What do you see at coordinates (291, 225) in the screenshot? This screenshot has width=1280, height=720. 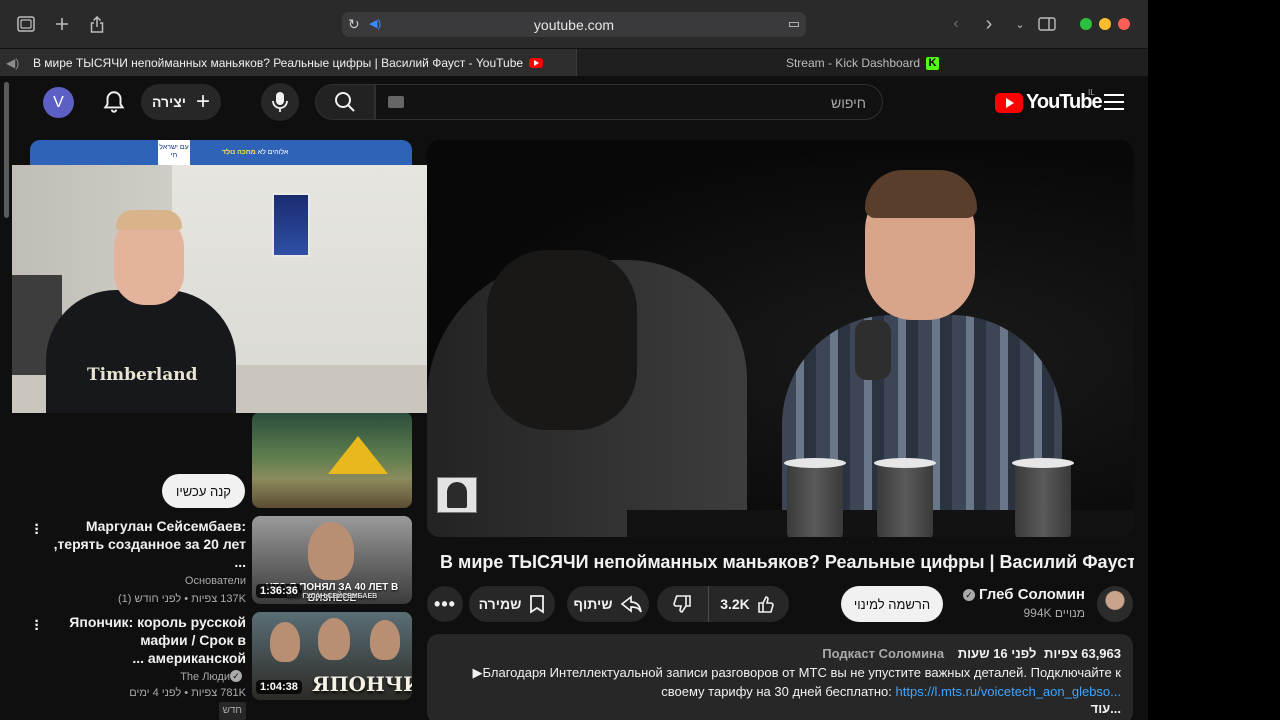 I see `webcam-poster` at bounding box center [291, 225].